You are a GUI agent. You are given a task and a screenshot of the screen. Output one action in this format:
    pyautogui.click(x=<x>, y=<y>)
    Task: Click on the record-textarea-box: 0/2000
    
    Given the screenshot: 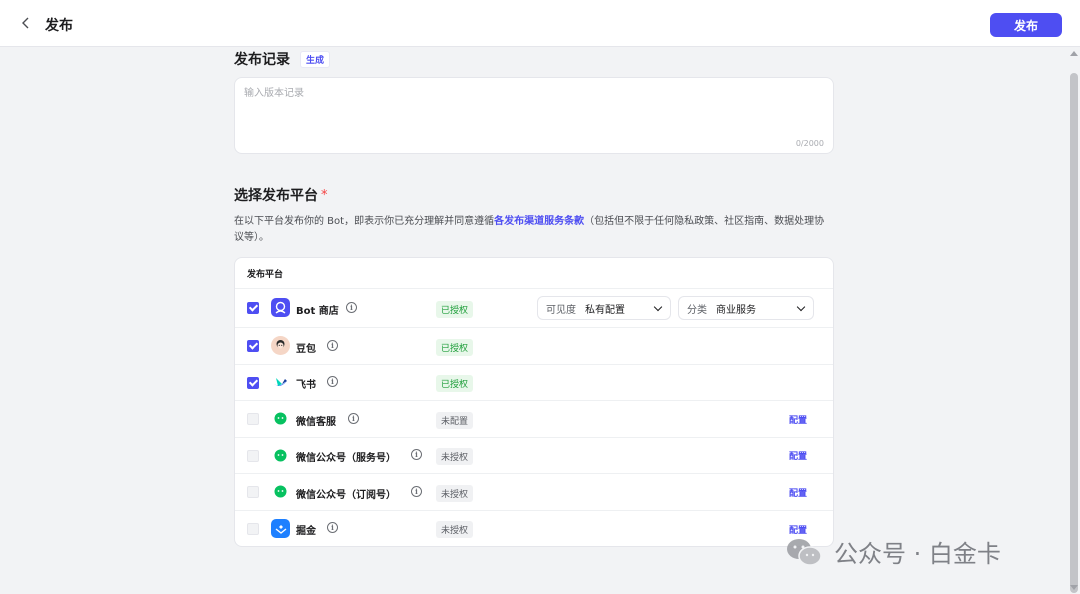 What is the action you would take?
    pyautogui.click(x=534, y=115)
    